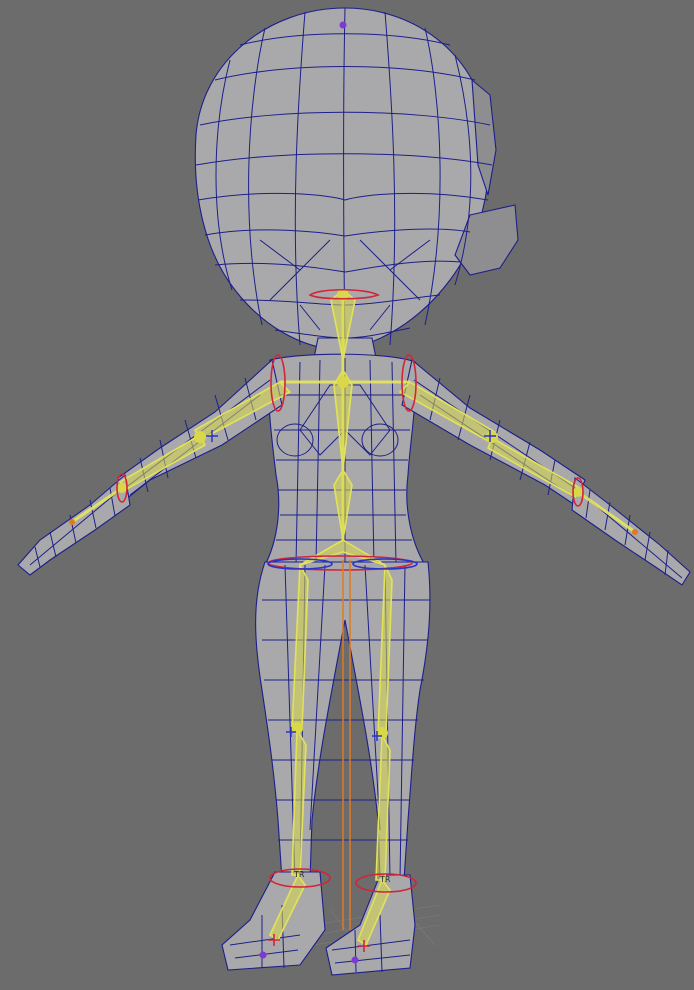 Image resolution: width=694 pixels, height=990 pixels. I want to click on ankle-label-right: TR, so click(385, 879).